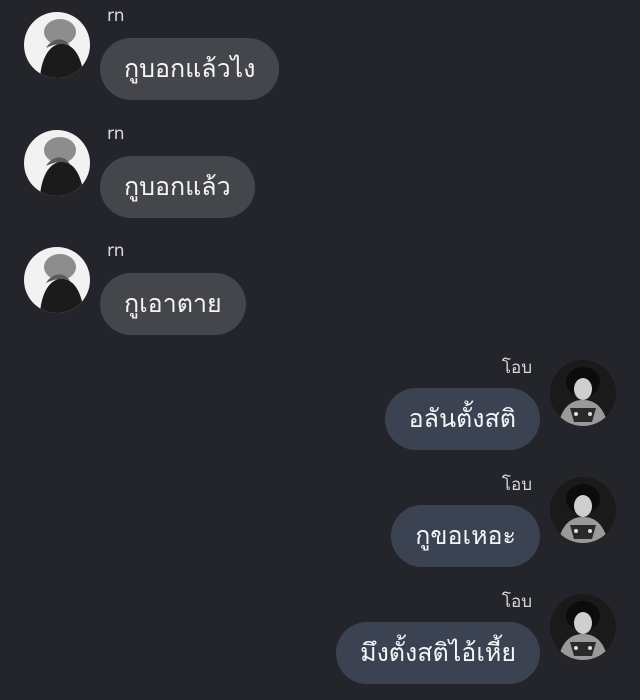 The width and height of the screenshot is (640, 700). Describe the element at coordinates (190, 69) in the screenshot. I see `message-bubble: กูบอกแล้วไง` at that location.